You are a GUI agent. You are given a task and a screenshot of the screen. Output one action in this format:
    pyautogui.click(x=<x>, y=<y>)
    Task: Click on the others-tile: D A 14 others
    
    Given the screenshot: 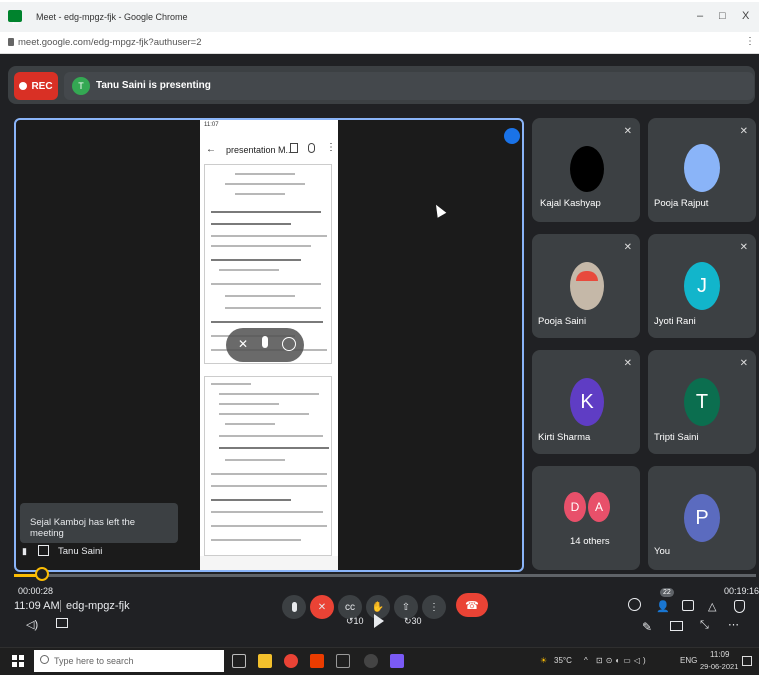 What is the action you would take?
    pyautogui.click(x=586, y=518)
    